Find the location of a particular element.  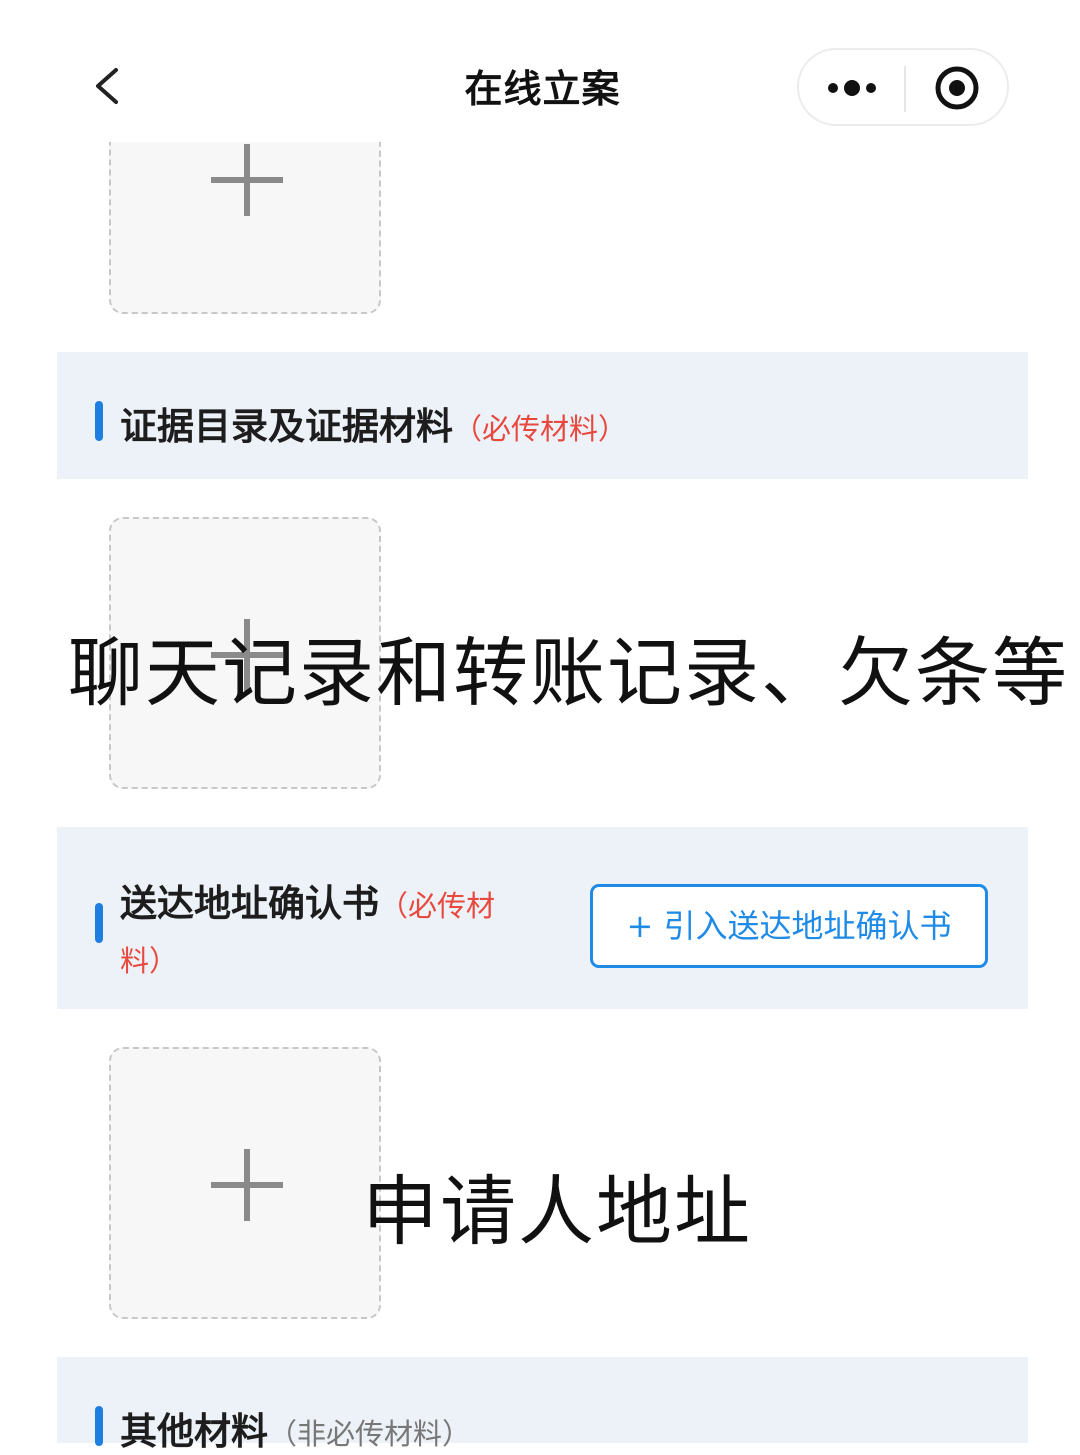

section-note-required: （必传材 is located at coordinates (437, 906).